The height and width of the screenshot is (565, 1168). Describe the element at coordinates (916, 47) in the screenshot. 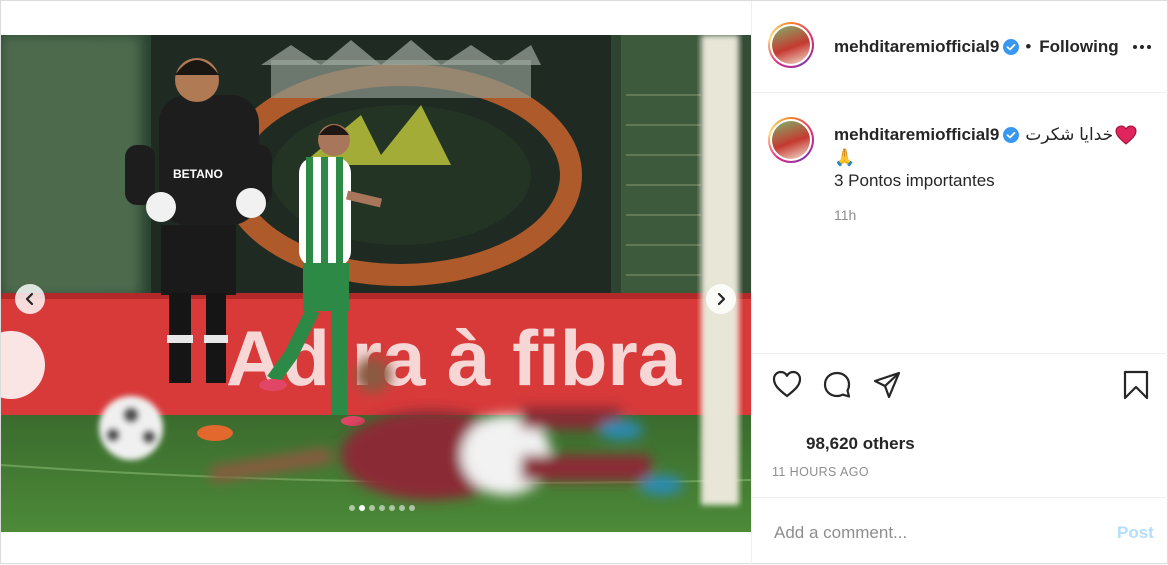

I see `author-username: mehditaremiofficial9` at that location.